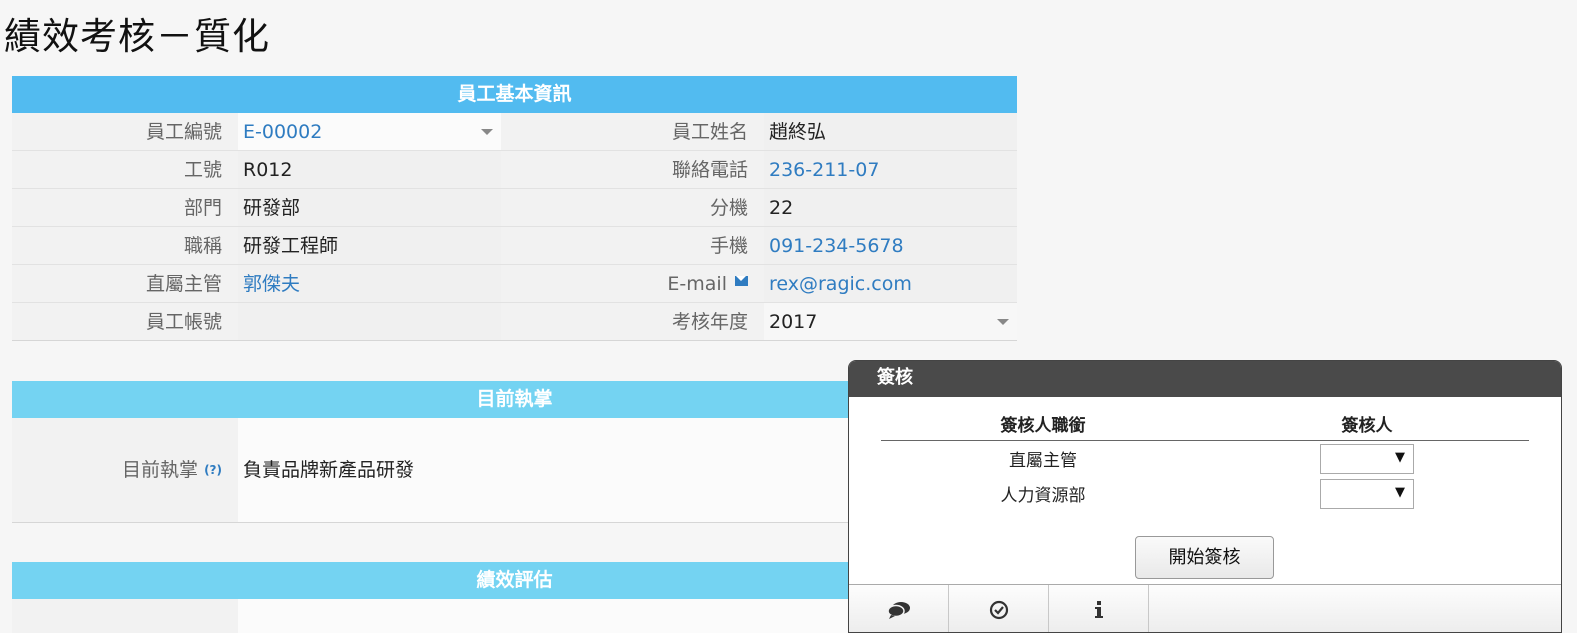 This screenshot has width=1577, height=633. What do you see at coordinates (890, 283) in the screenshot?
I see `email-link: rex@ragic.com` at bounding box center [890, 283].